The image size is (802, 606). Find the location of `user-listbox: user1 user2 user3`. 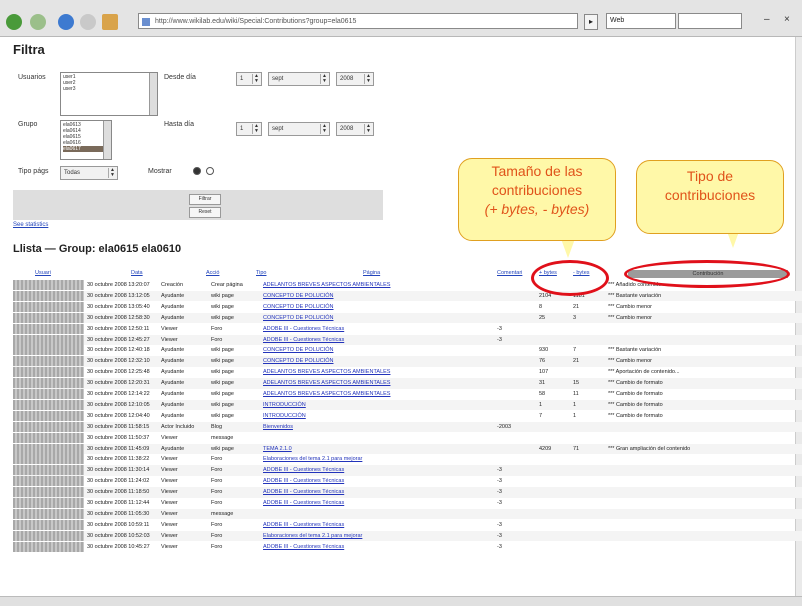

user-listbox: user1 user2 user3 is located at coordinates (109, 94).